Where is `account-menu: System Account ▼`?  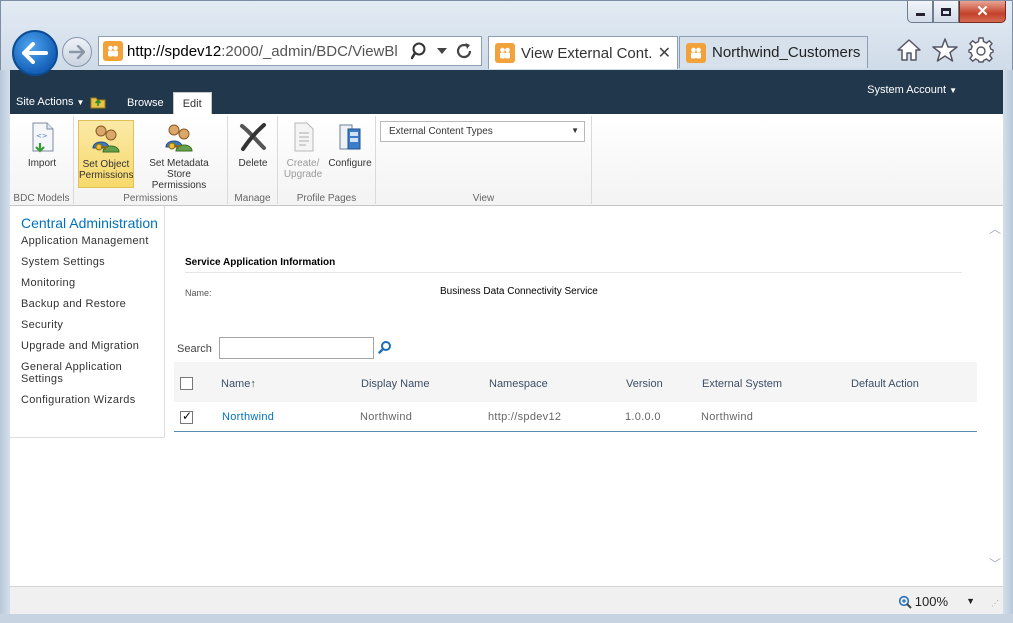 account-menu: System Account ▼ is located at coordinates (912, 90).